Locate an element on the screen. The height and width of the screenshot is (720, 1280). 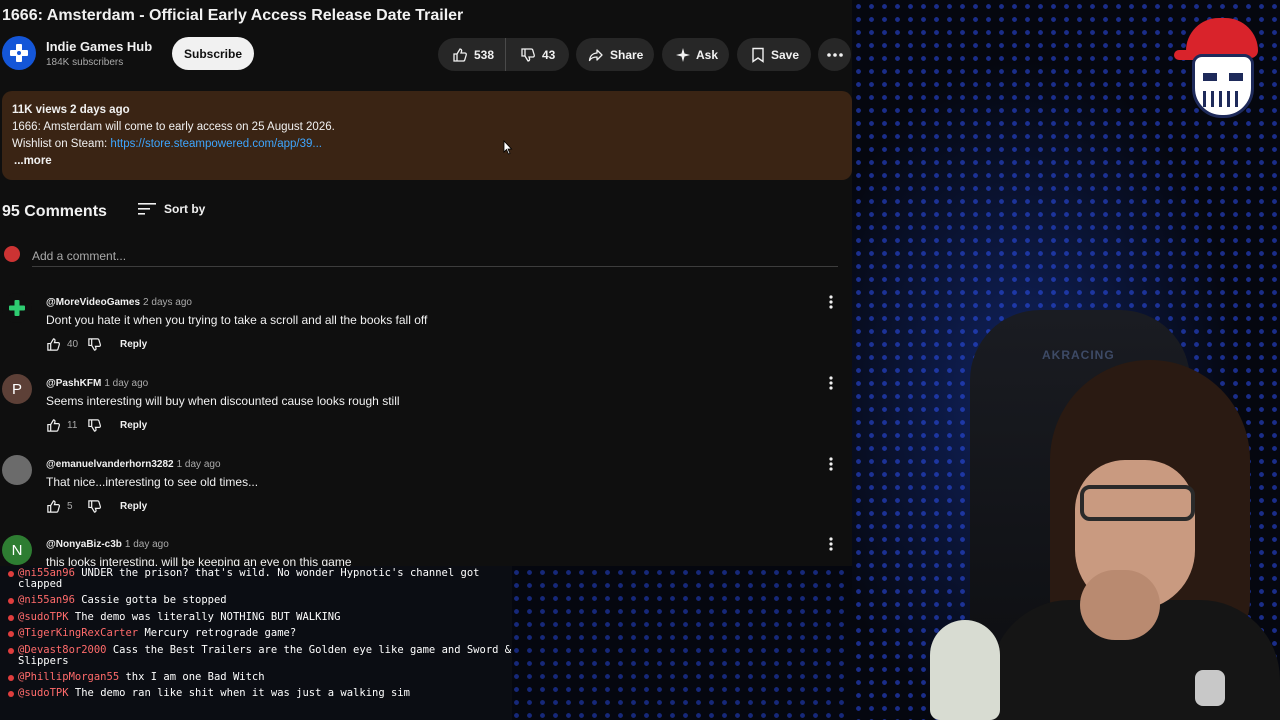
save-button: Save is located at coordinates (774, 54).